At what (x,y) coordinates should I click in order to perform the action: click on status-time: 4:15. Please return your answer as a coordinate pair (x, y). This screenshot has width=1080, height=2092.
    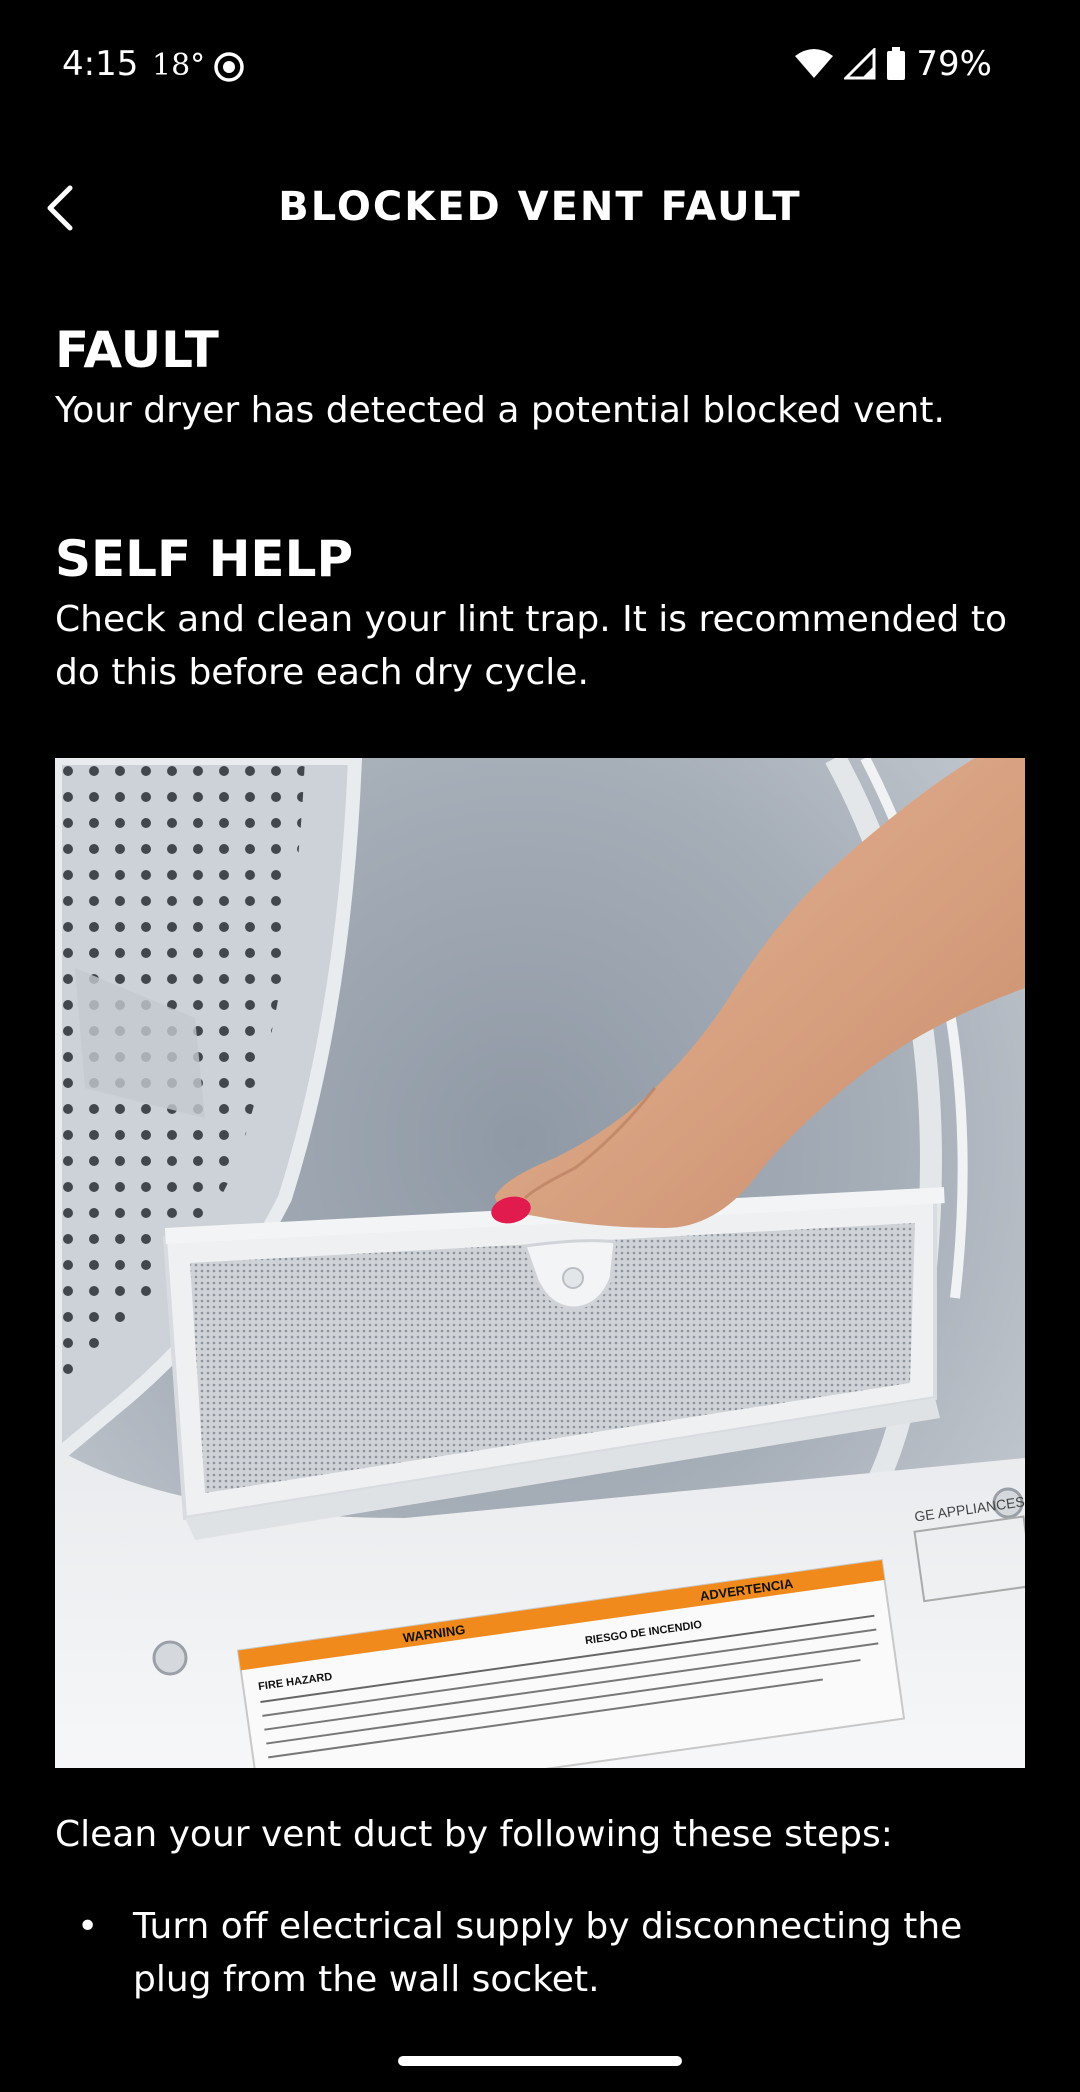
    Looking at the image, I should click on (100, 64).